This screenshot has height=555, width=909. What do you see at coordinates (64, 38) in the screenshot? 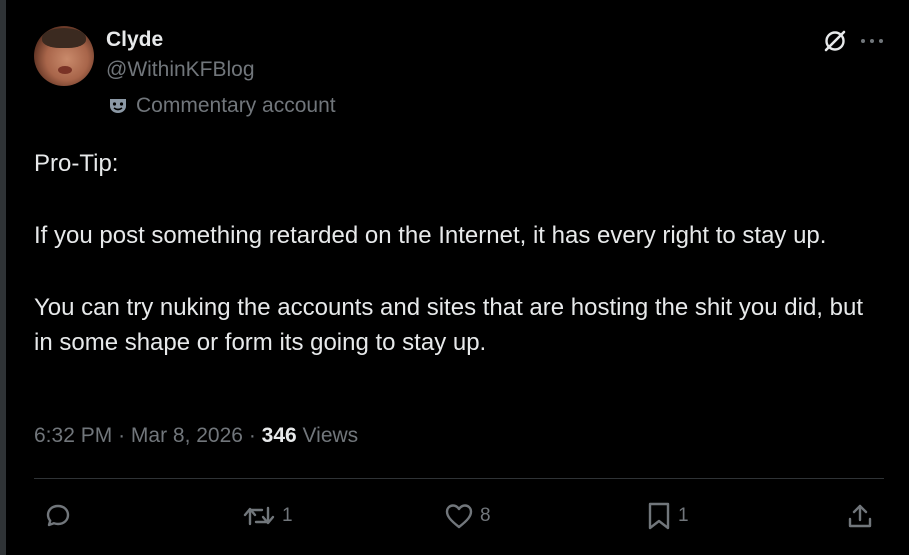
I see `avatar-hair` at bounding box center [64, 38].